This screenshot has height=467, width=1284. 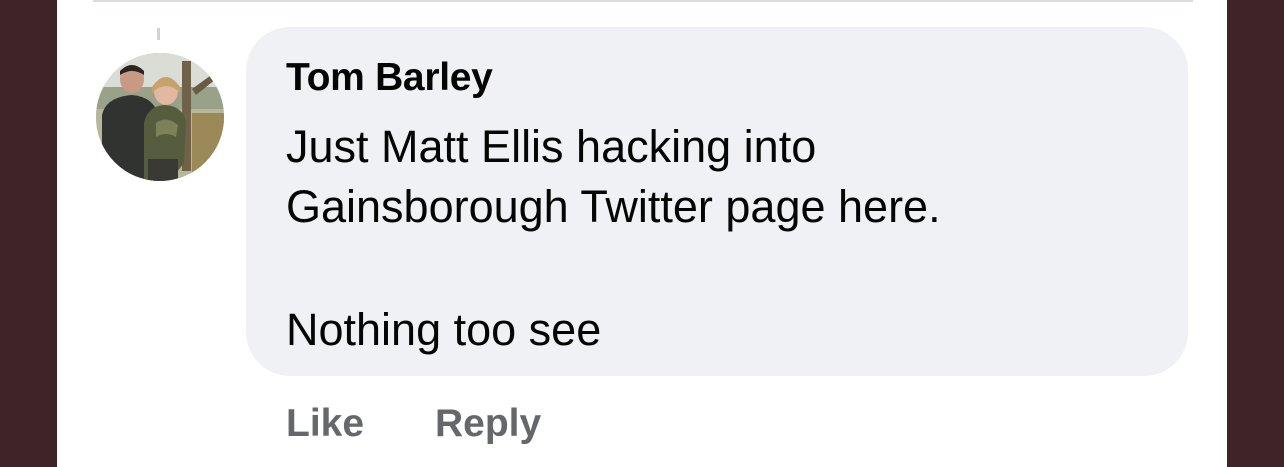 What do you see at coordinates (158, 34) in the screenshot?
I see `thread-line` at bounding box center [158, 34].